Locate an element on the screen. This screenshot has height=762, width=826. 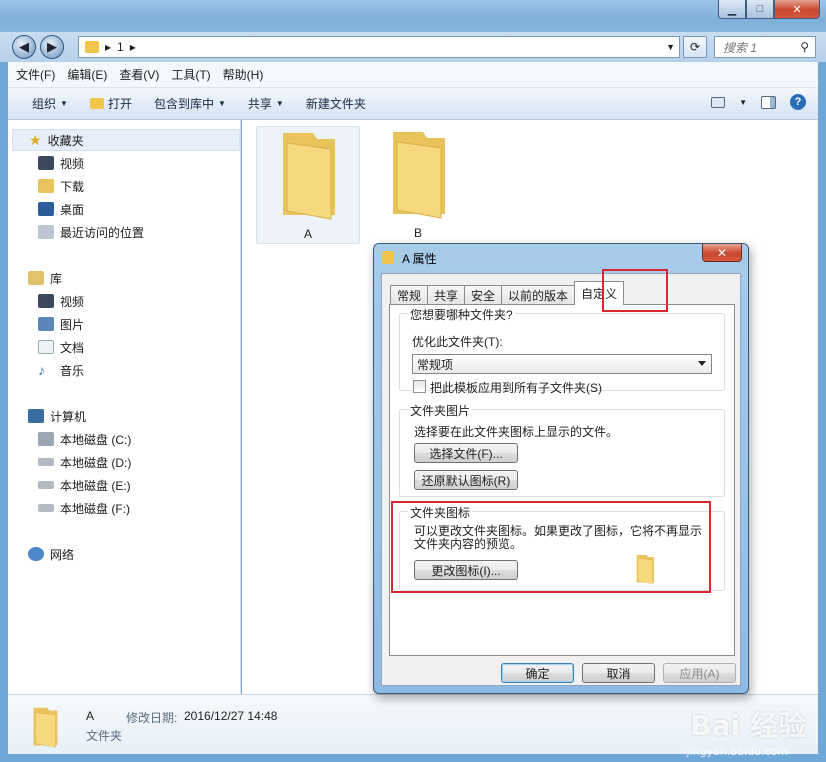
network-icon is located at coordinates (36, 554).